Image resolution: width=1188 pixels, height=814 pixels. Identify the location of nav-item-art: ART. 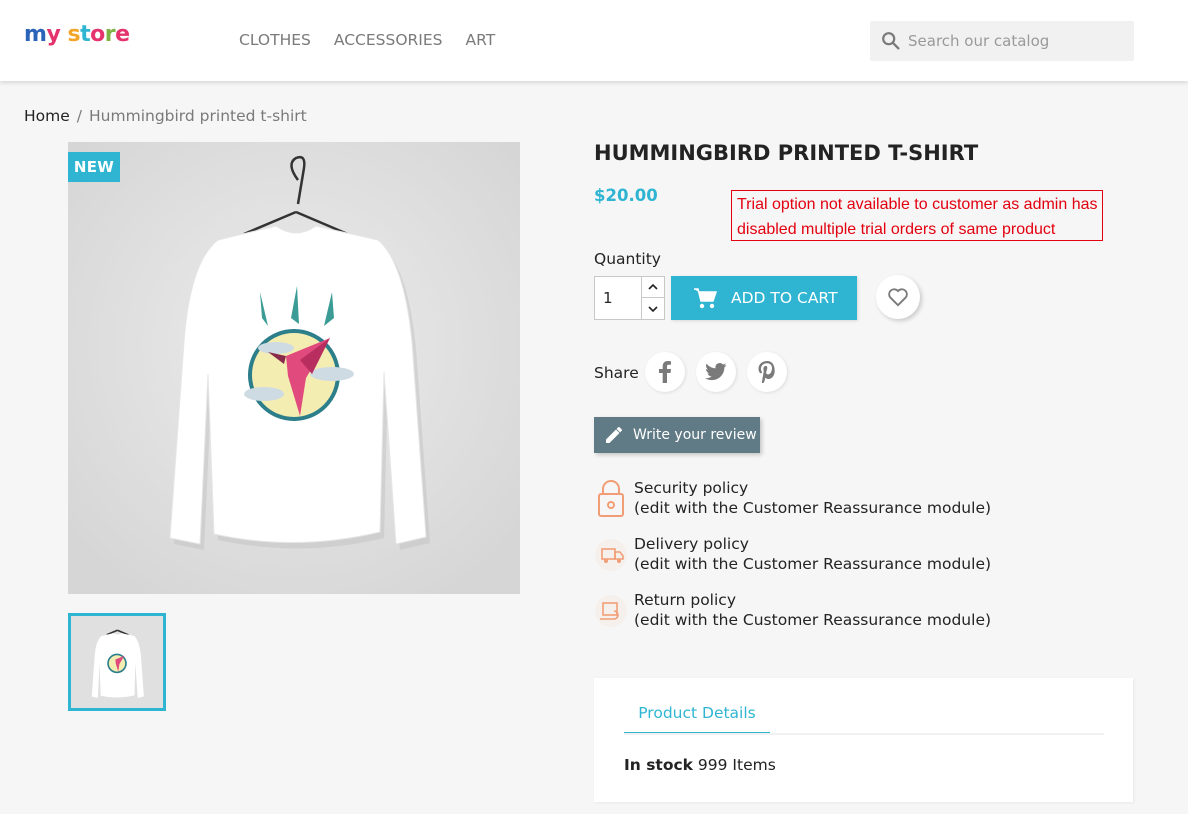
(481, 40).